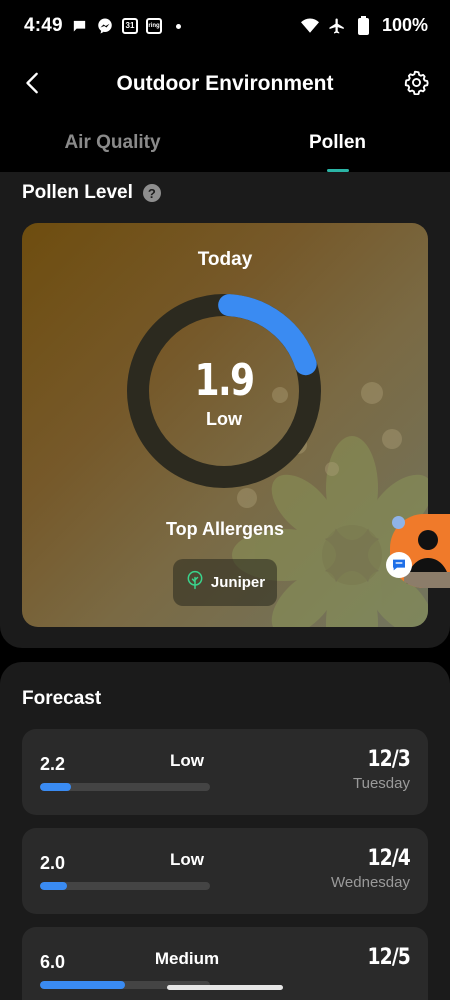  Describe the element at coordinates (389, 957) in the screenshot. I see `forecast-date: 12/5` at that location.